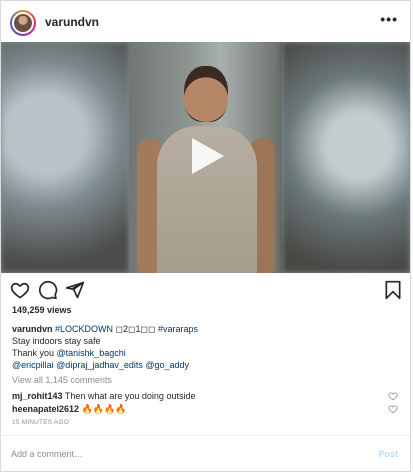 The height and width of the screenshot is (474, 413). I want to click on comment-username: heenapatel2612, so click(45, 409).